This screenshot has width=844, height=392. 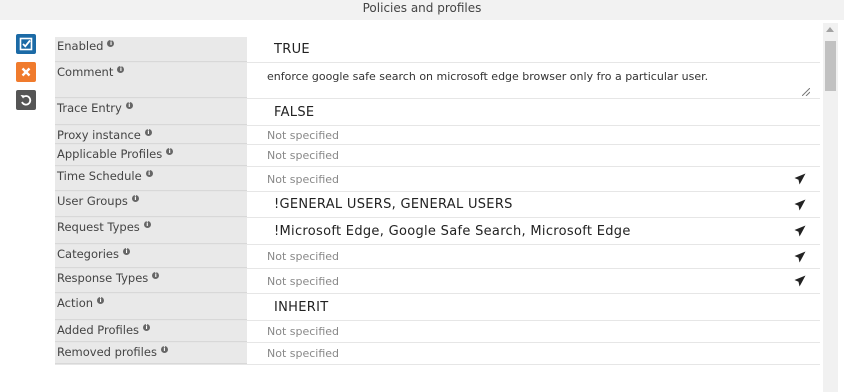 What do you see at coordinates (422, 8) in the screenshot?
I see `panel-title: Policies and profiles` at bounding box center [422, 8].